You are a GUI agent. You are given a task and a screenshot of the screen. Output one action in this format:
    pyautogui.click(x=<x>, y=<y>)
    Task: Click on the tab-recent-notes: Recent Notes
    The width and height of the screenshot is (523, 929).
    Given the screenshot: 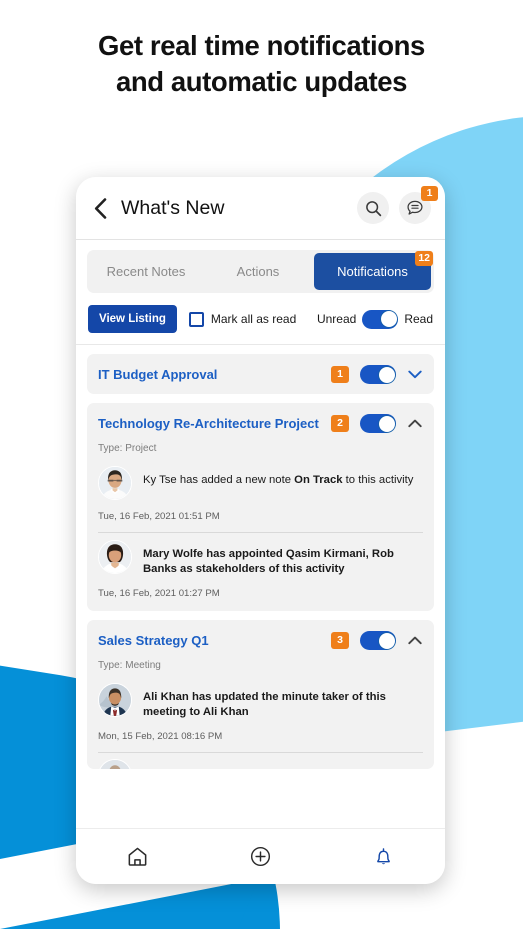 What is the action you would take?
    pyautogui.click(x=146, y=271)
    